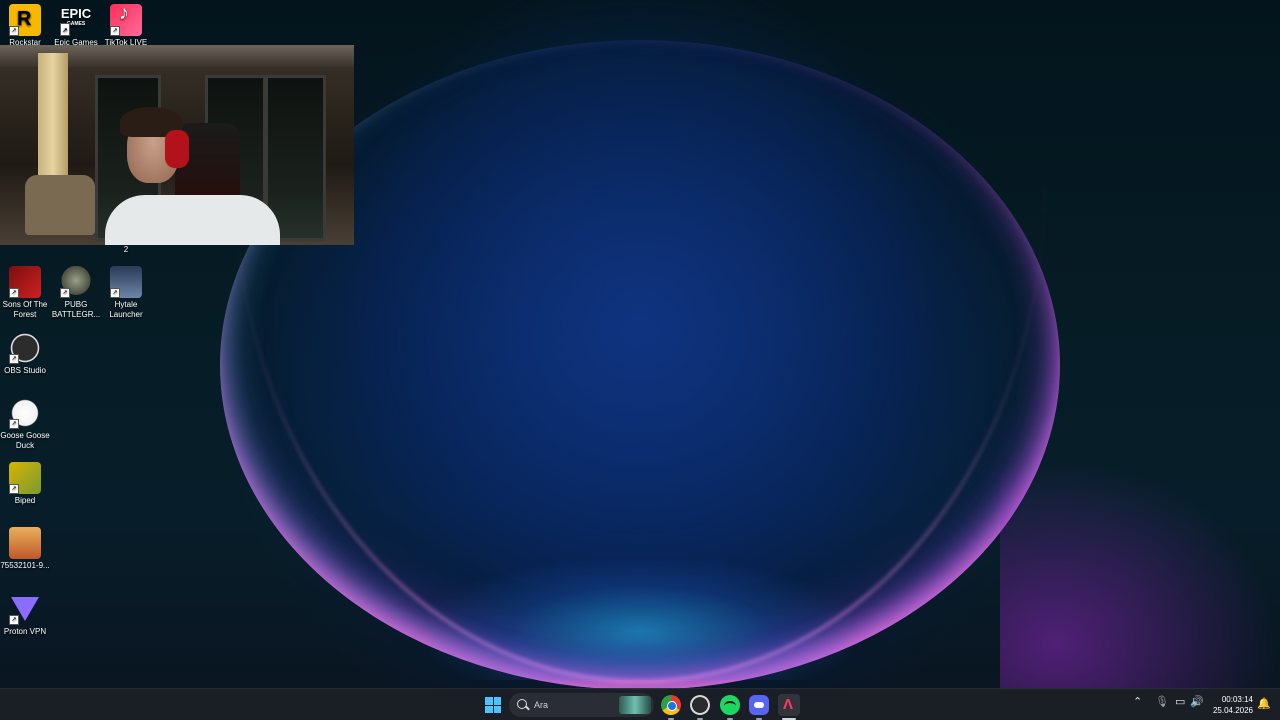 This screenshot has width=1280, height=720. What do you see at coordinates (25, 348) in the screenshot?
I see `obs-studio-icon: ↗` at bounding box center [25, 348].